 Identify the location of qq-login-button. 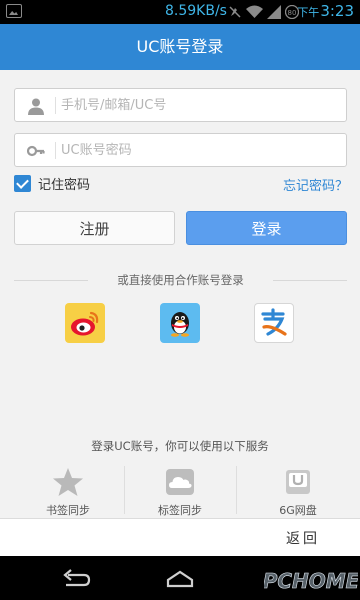
(180, 323).